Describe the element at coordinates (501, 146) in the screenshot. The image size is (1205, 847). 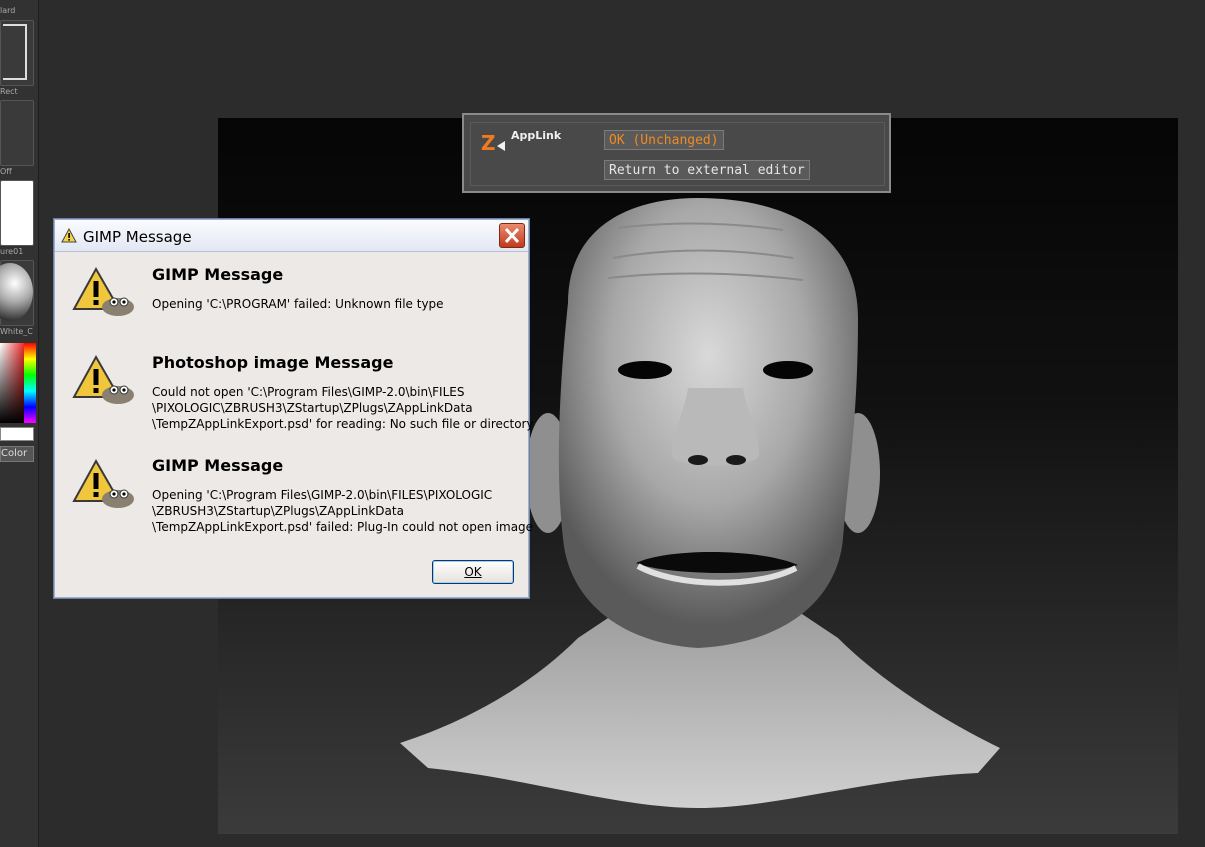
I see `arrow-icon` at that location.